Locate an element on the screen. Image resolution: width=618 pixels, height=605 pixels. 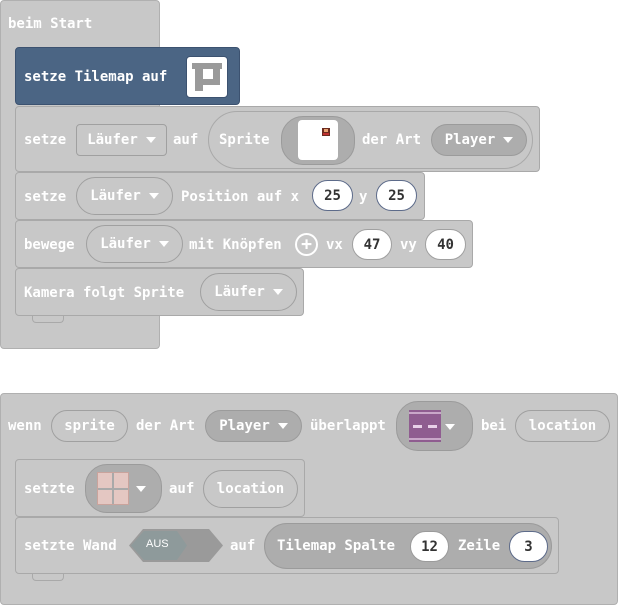
set-sprite-block: setze Läufer auf Sprite der Art Player is located at coordinates (277, 139).